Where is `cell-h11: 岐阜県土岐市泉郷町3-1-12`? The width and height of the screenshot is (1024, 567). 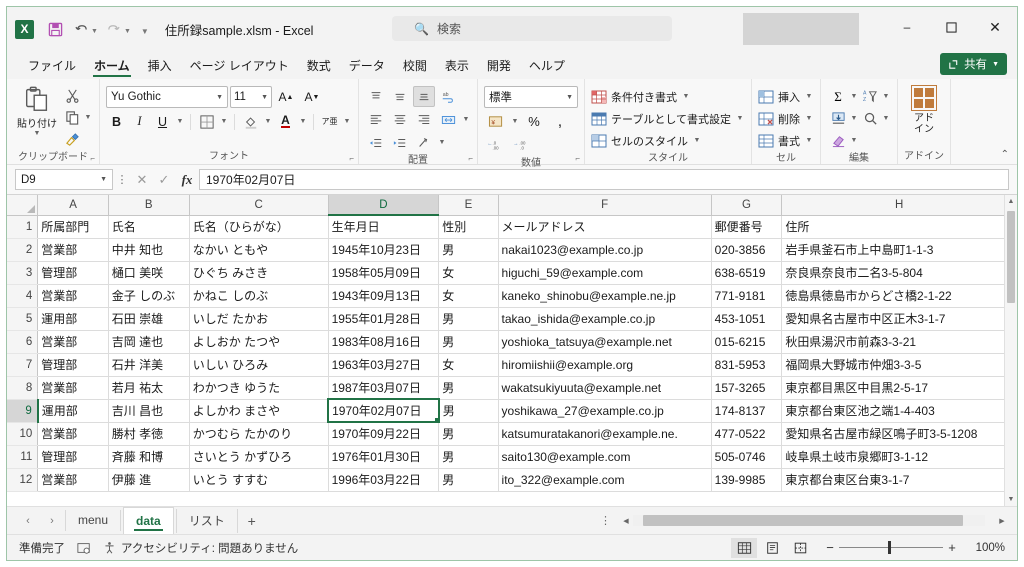 cell-h11: 岐阜県土岐市泉郷町3-1-12 is located at coordinates (899, 457).